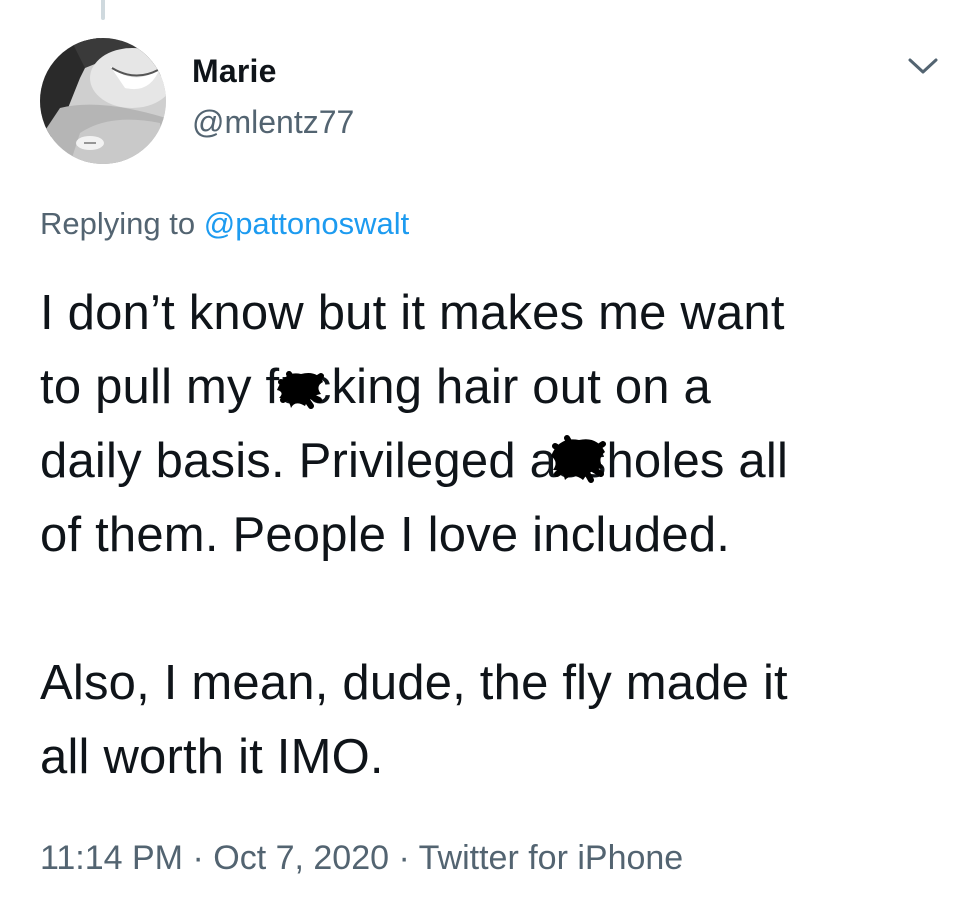 The width and height of the screenshot is (980, 913). What do you see at coordinates (103, 10) in the screenshot?
I see `thread-connector-line` at bounding box center [103, 10].